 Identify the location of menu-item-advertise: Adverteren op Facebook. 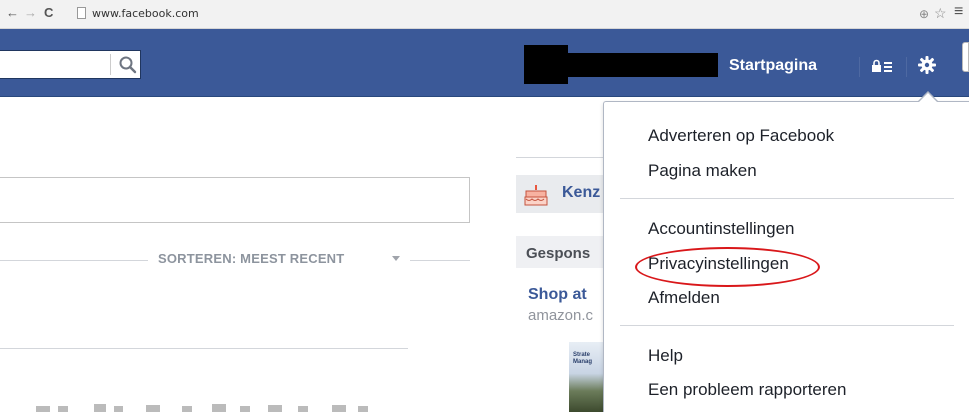
(741, 136).